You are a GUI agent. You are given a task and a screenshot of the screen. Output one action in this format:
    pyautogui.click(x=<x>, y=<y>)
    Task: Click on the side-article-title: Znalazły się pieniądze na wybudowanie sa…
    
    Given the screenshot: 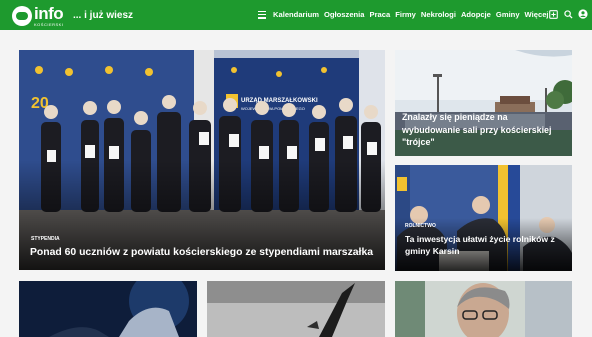 What is the action you would take?
    pyautogui.click(x=484, y=130)
    